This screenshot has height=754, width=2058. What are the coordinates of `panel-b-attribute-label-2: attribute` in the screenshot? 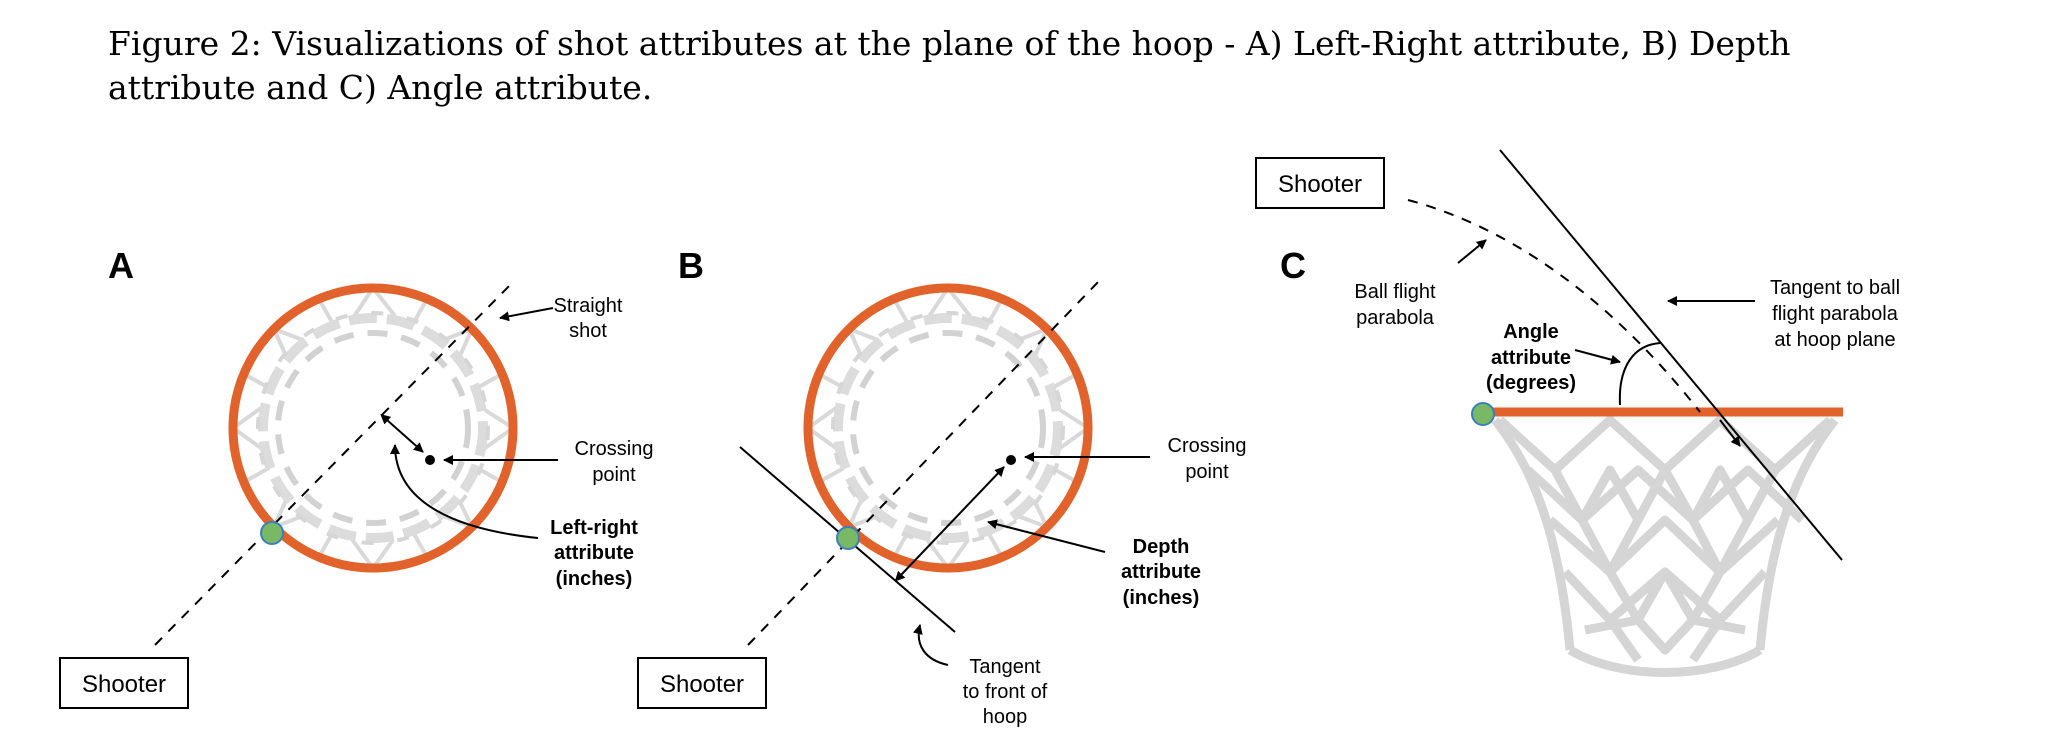 It's located at (1161, 572).